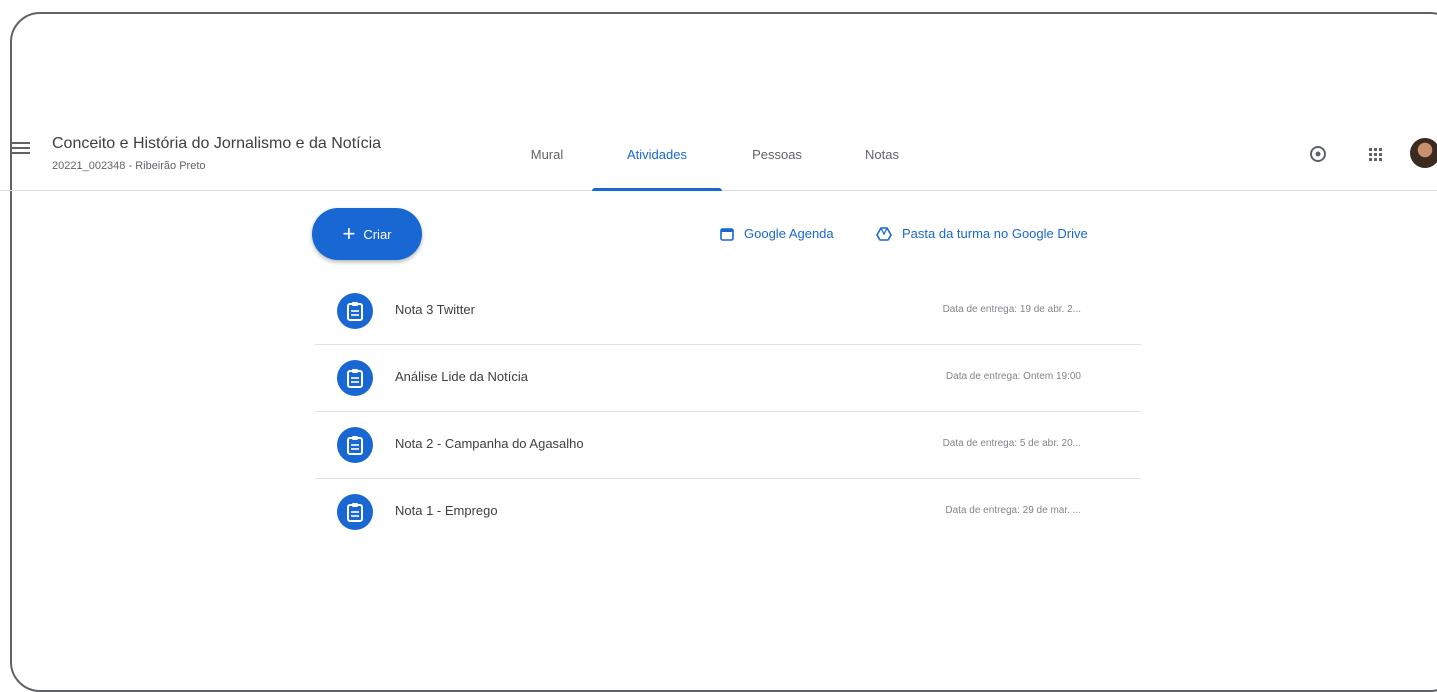 Image resolution: width=1437 pixels, height=692 pixels. Describe the element at coordinates (377, 234) in the screenshot. I see `create-label: Criar` at that location.